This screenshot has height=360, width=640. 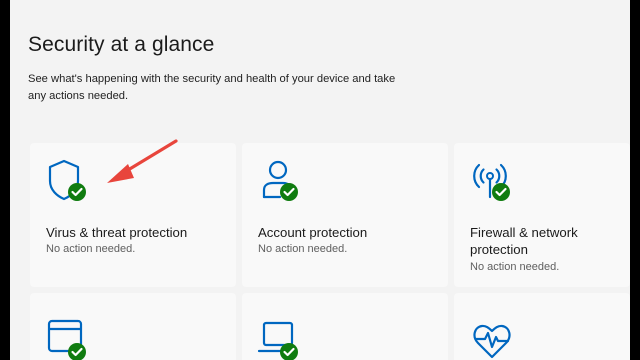 I want to click on heart-pulse-icon, so click(x=492, y=338).